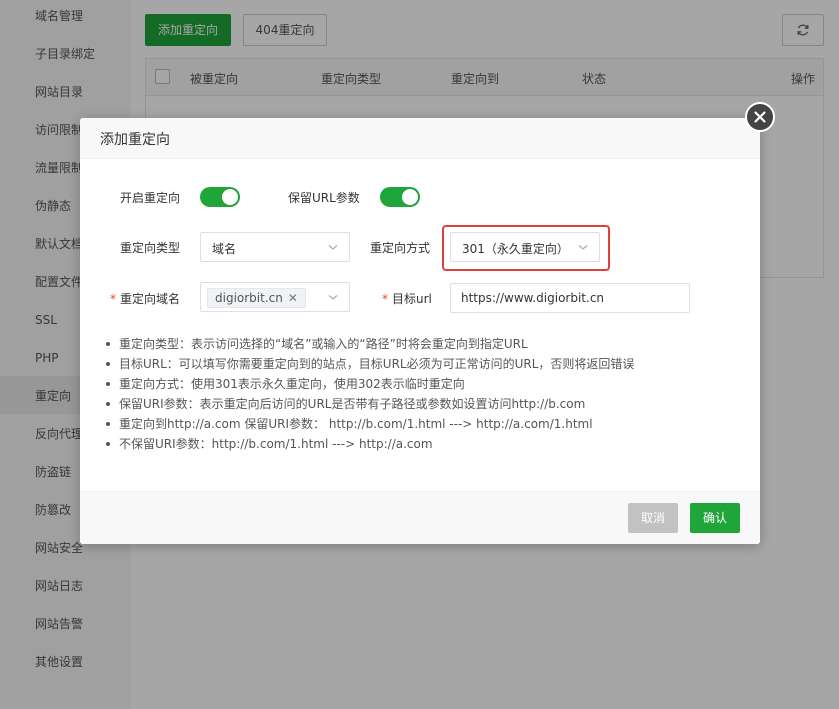  I want to click on target-url-label: * 目标url, so click(407, 299).